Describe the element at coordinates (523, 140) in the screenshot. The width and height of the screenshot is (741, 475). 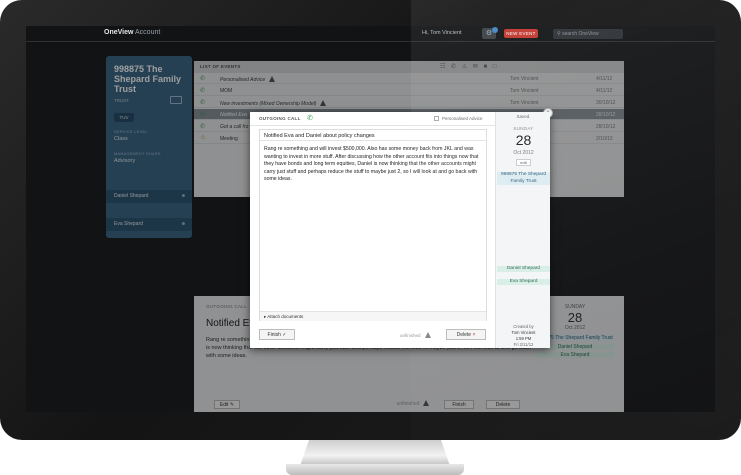
I see `event-date-num: 28` at that location.